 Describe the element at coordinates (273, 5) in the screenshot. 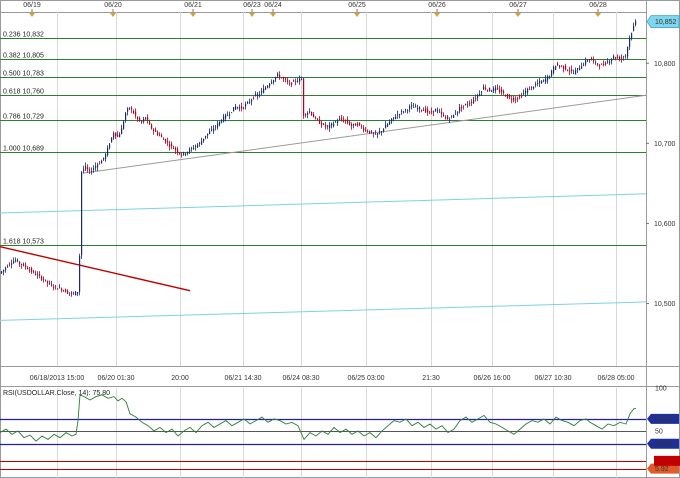

I see `top-date-label: 06/24` at that location.